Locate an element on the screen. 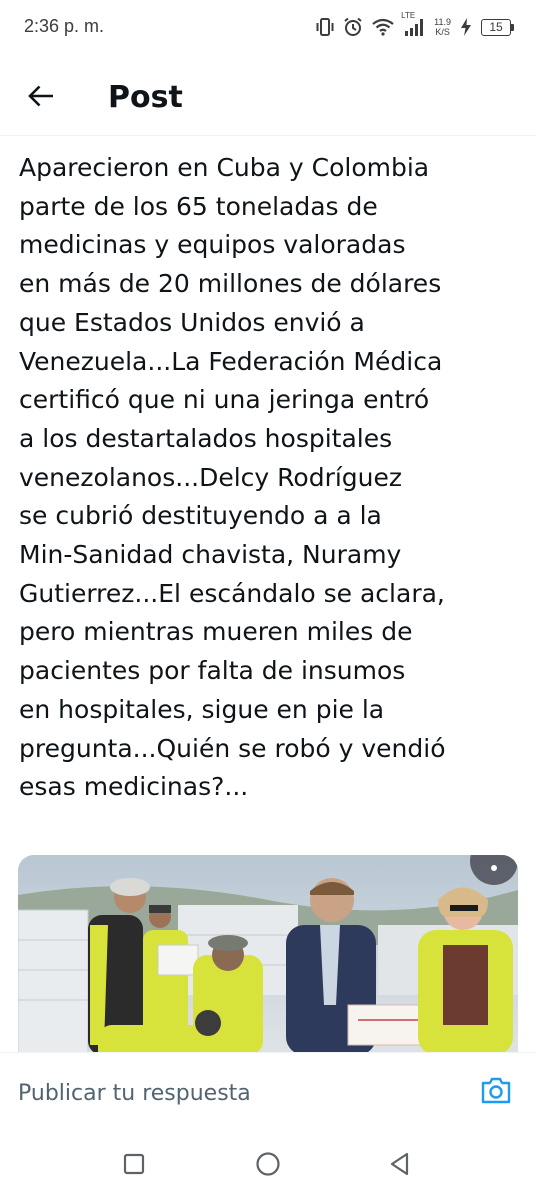  battery-icon: 15 is located at coordinates (497, 27).